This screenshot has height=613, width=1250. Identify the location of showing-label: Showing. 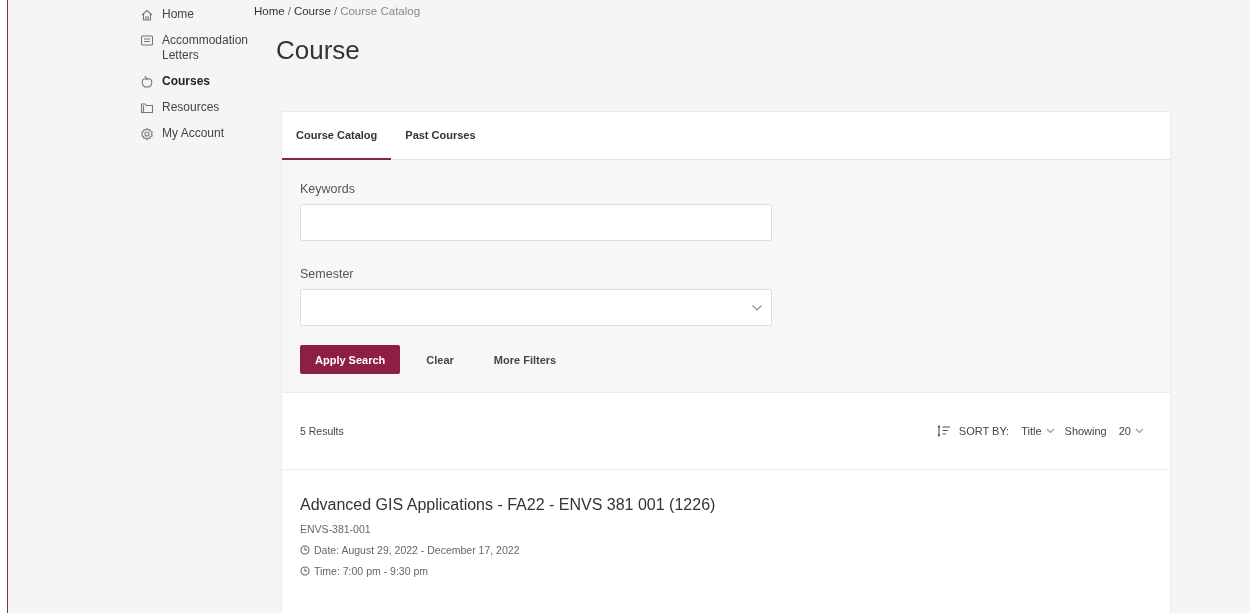
(1085, 431).